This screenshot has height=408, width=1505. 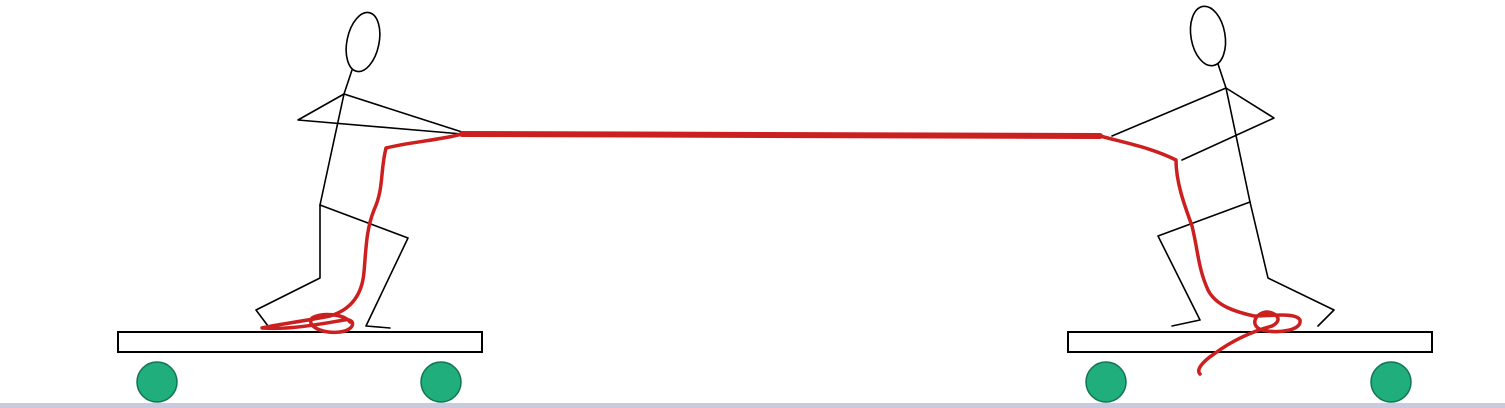 I want to click on right-cart-front-wheel, so click(x=1391, y=382).